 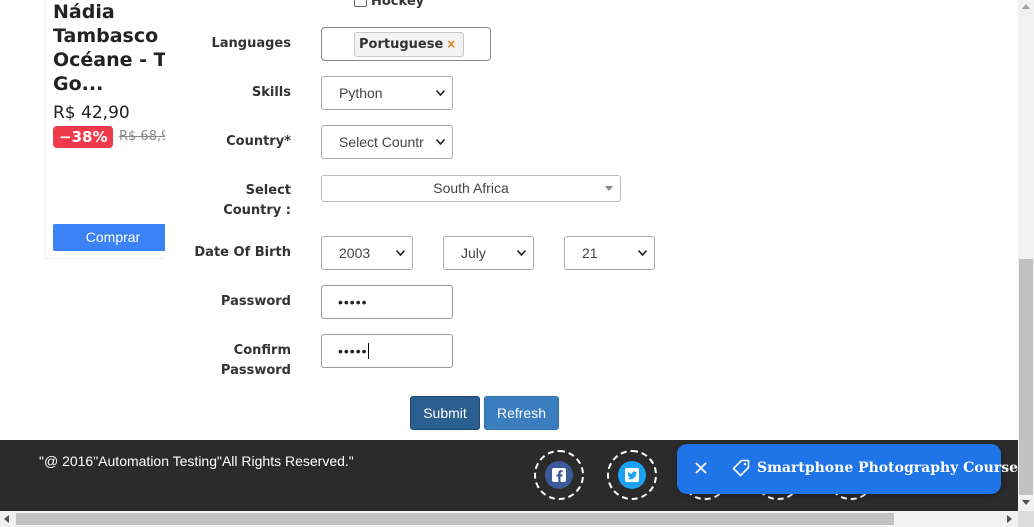 What do you see at coordinates (6, 519) in the screenshot?
I see `scroll-left-arrow-icon` at bounding box center [6, 519].